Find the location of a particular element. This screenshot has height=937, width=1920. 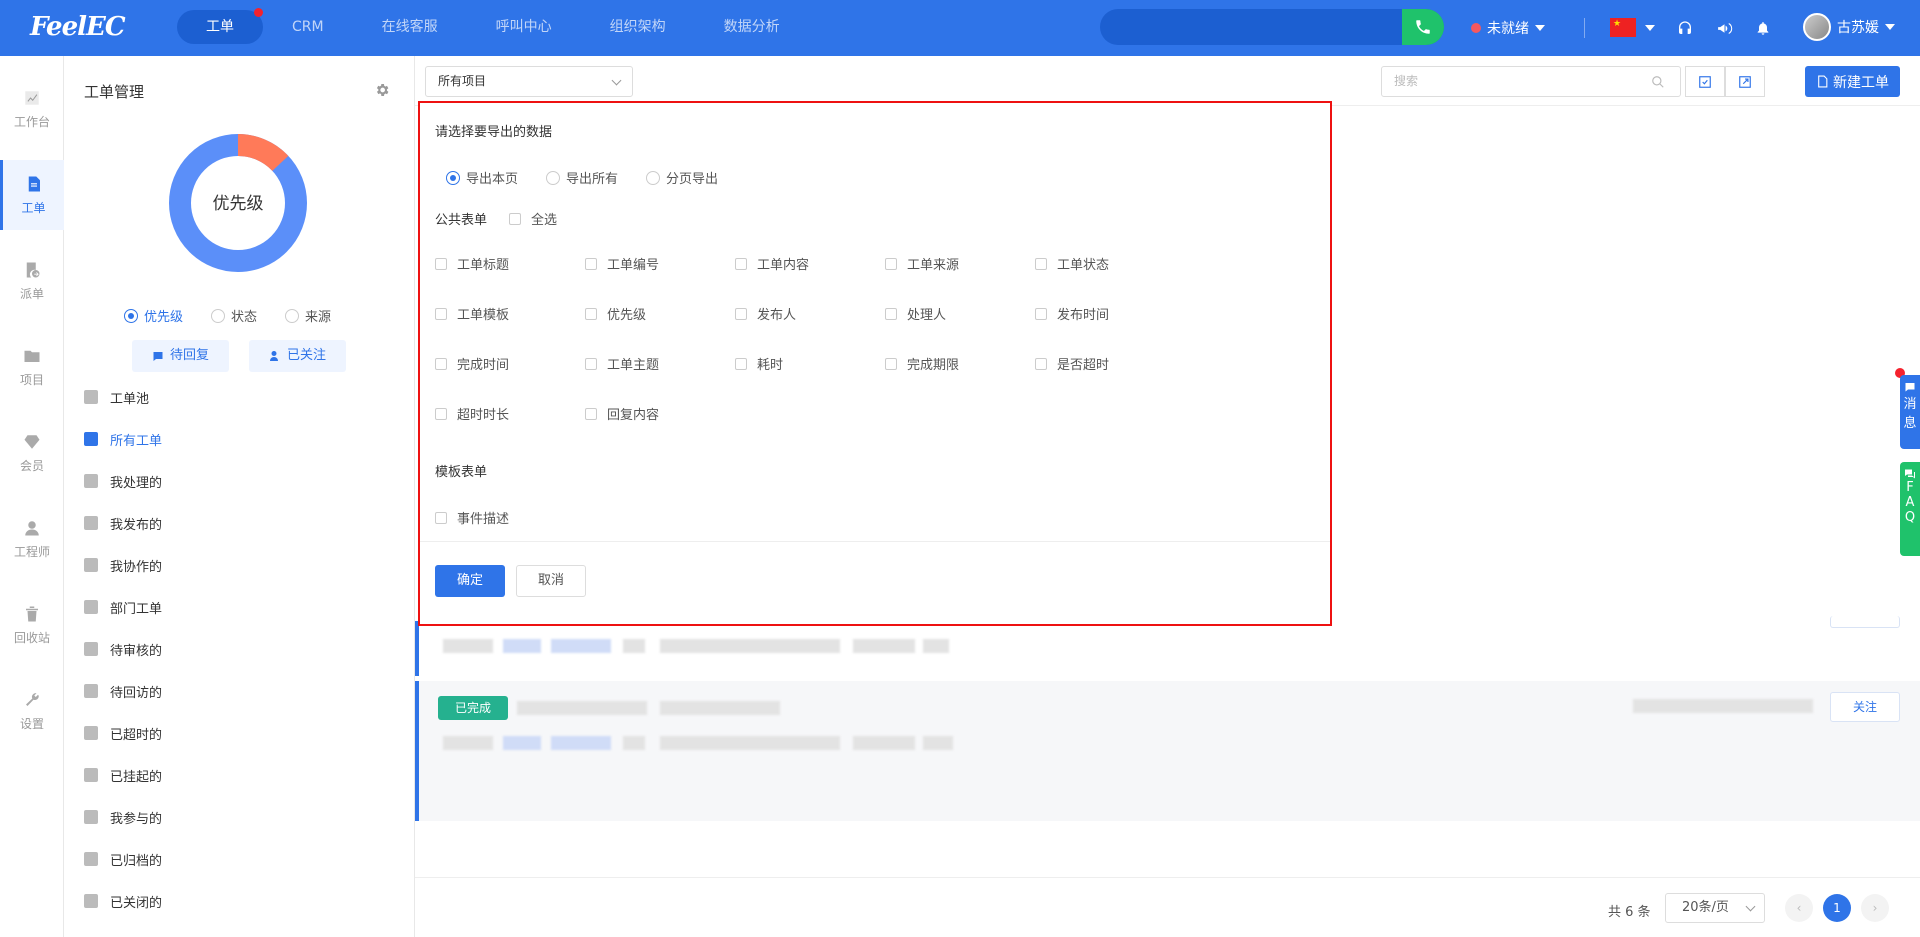

menu-item-pending-visit: 待回访的 is located at coordinates (244, 691).